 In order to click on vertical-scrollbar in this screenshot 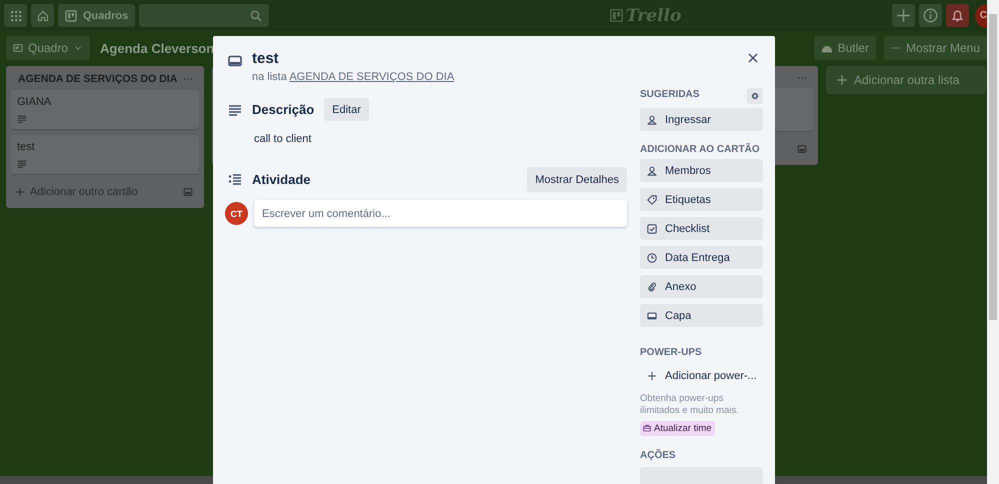, I will do `click(993, 242)`.